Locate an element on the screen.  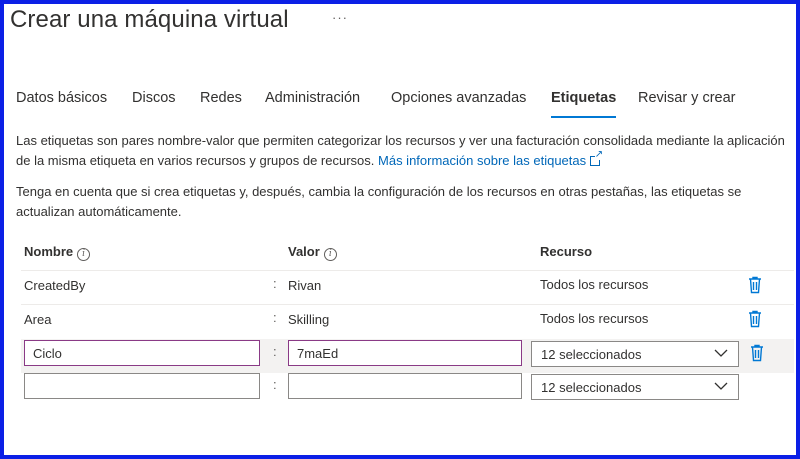
new-resource-select: 12 seleccionados is located at coordinates (635, 387).